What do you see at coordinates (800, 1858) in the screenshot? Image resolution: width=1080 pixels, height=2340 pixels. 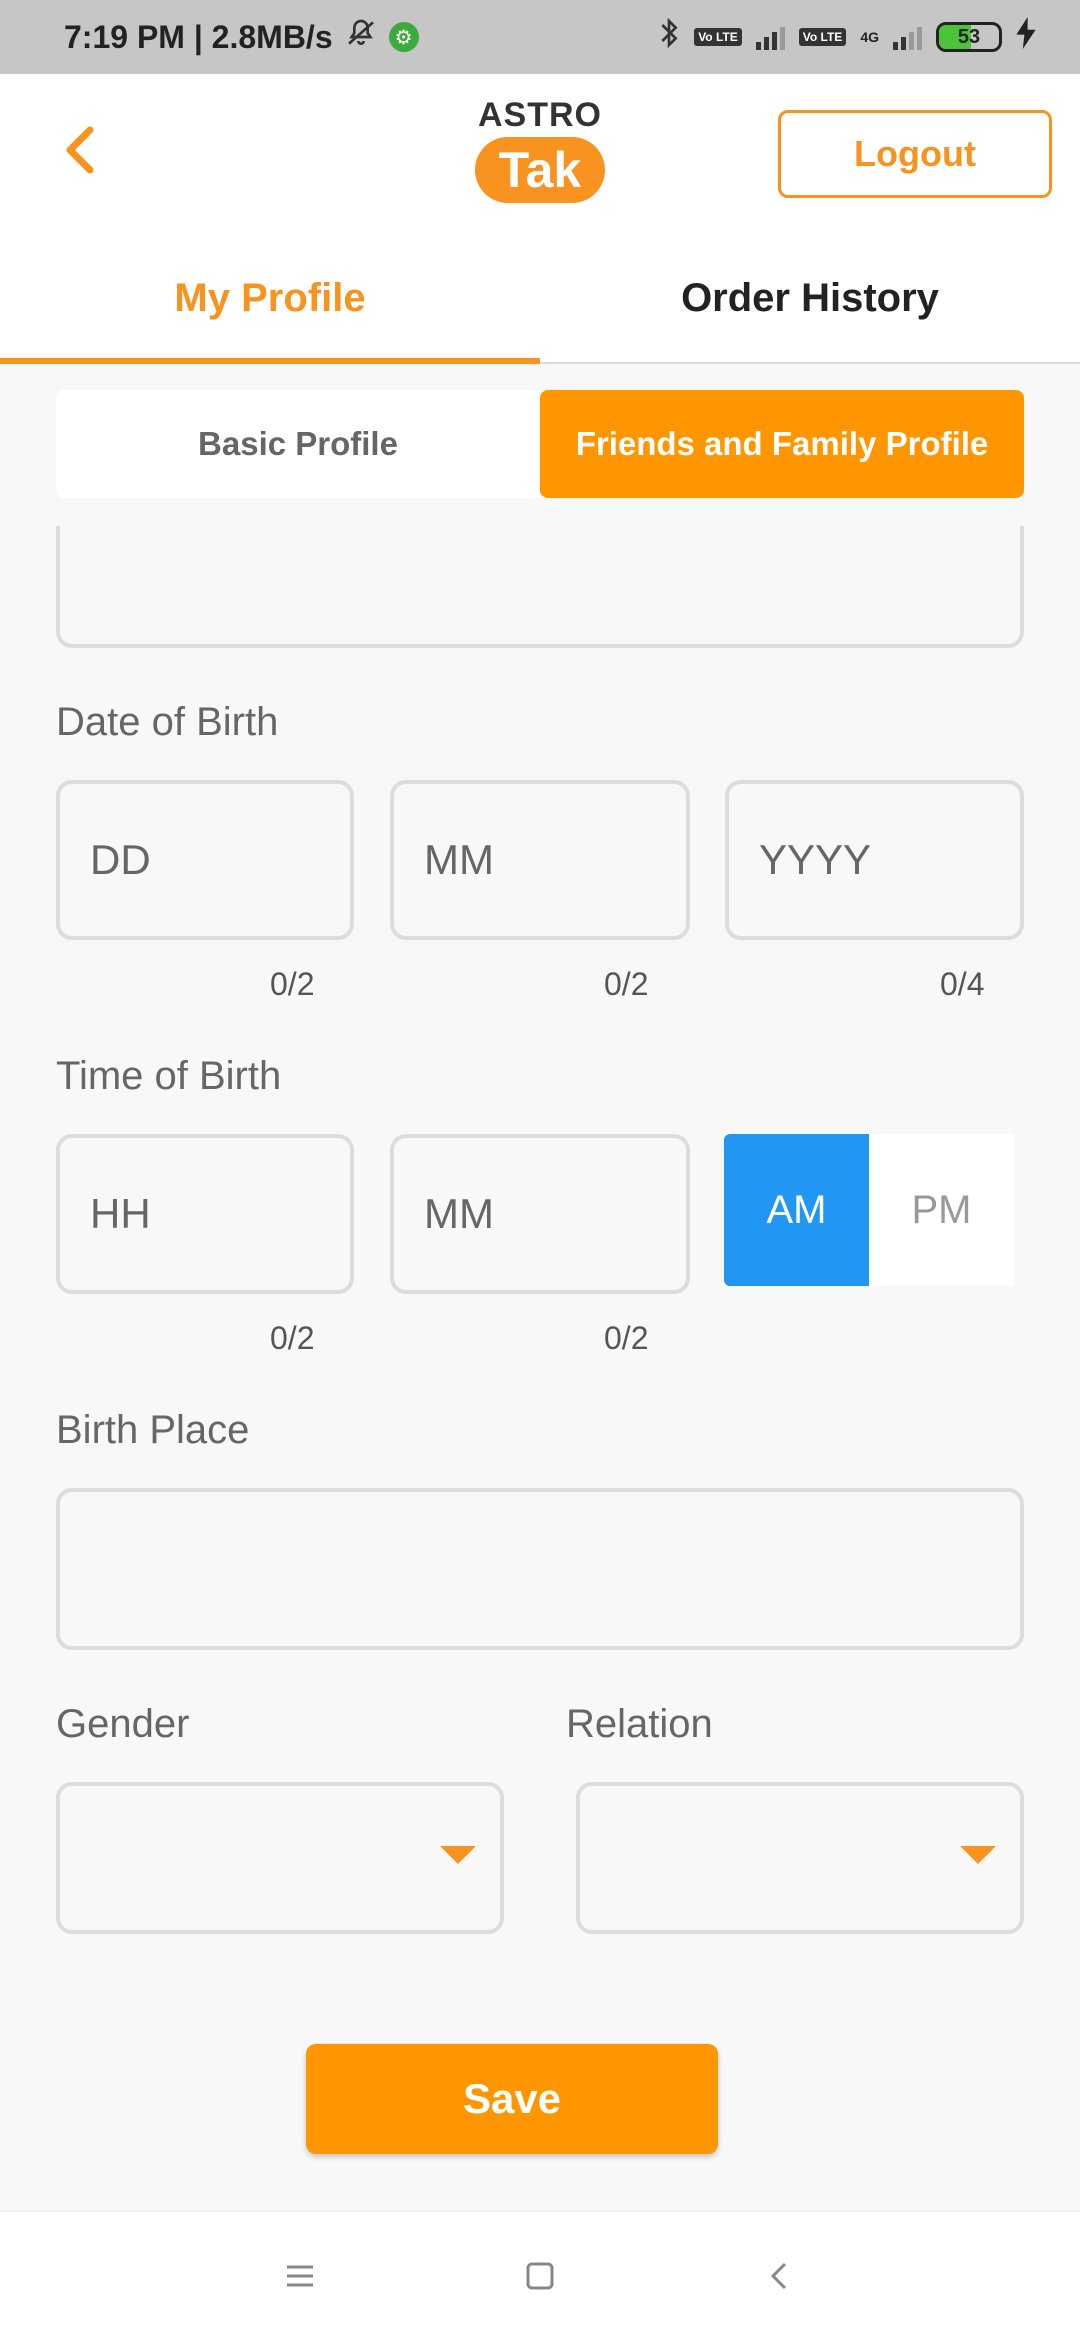 I see `relation-dropdown` at bounding box center [800, 1858].